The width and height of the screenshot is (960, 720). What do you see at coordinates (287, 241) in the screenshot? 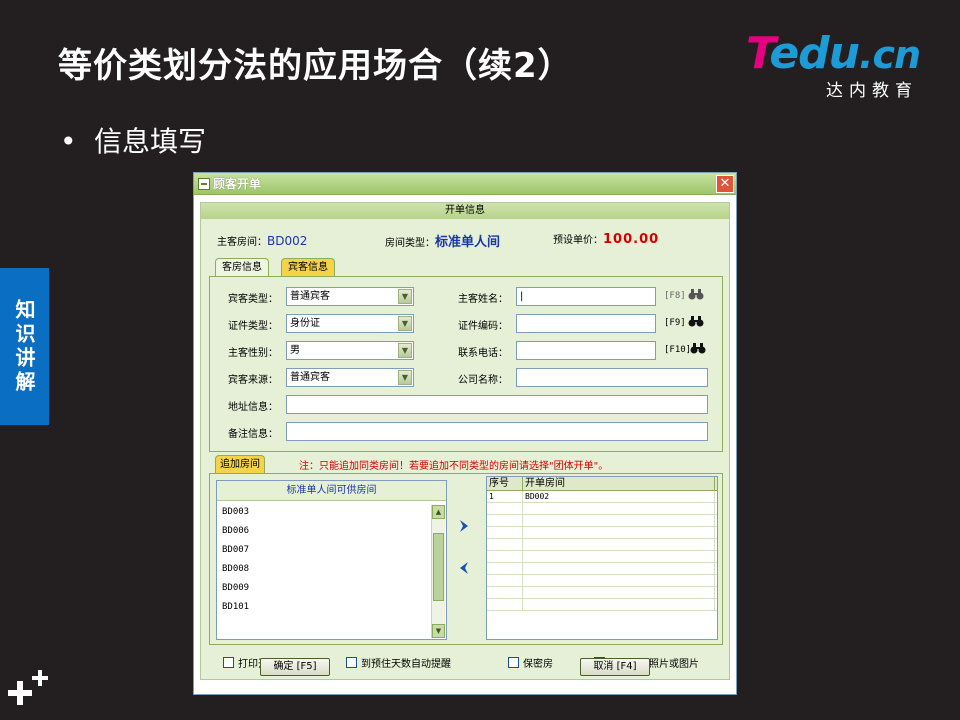
I see `main-room-value: BD002` at bounding box center [287, 241].